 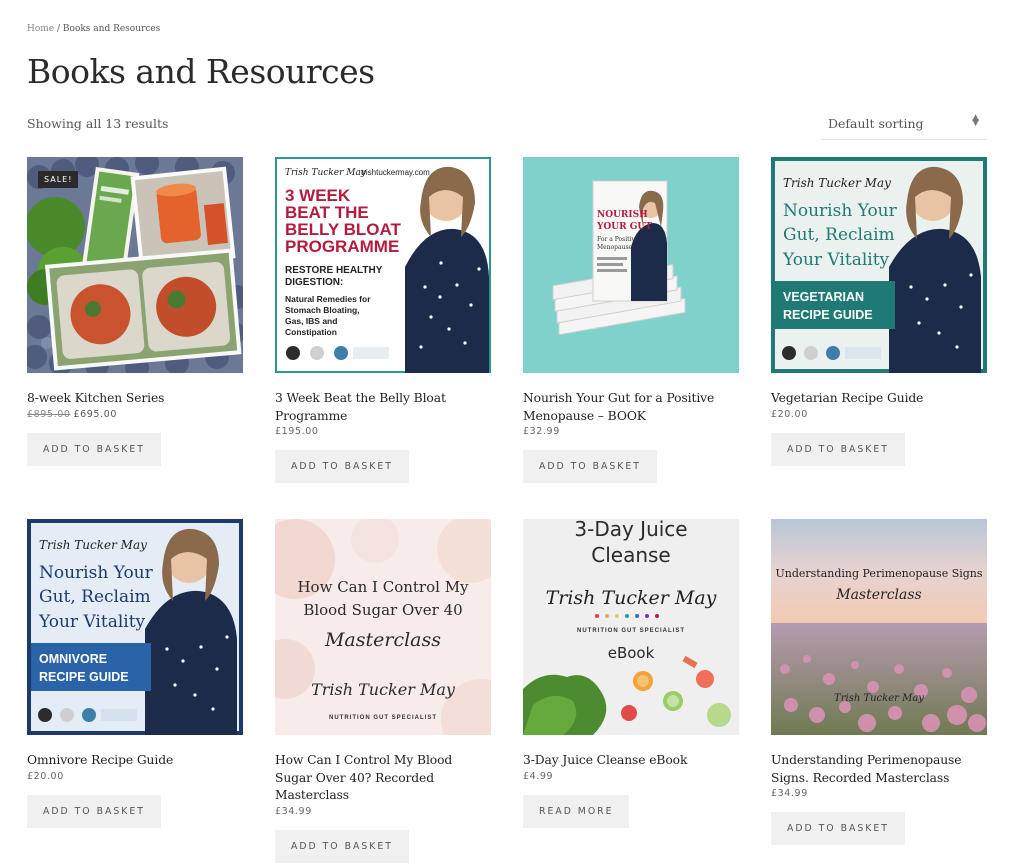 What do you see at coordinates (49, 414) in the screenshot?
I see `product-old-price: £895.00` at bounding box center [49, 414].